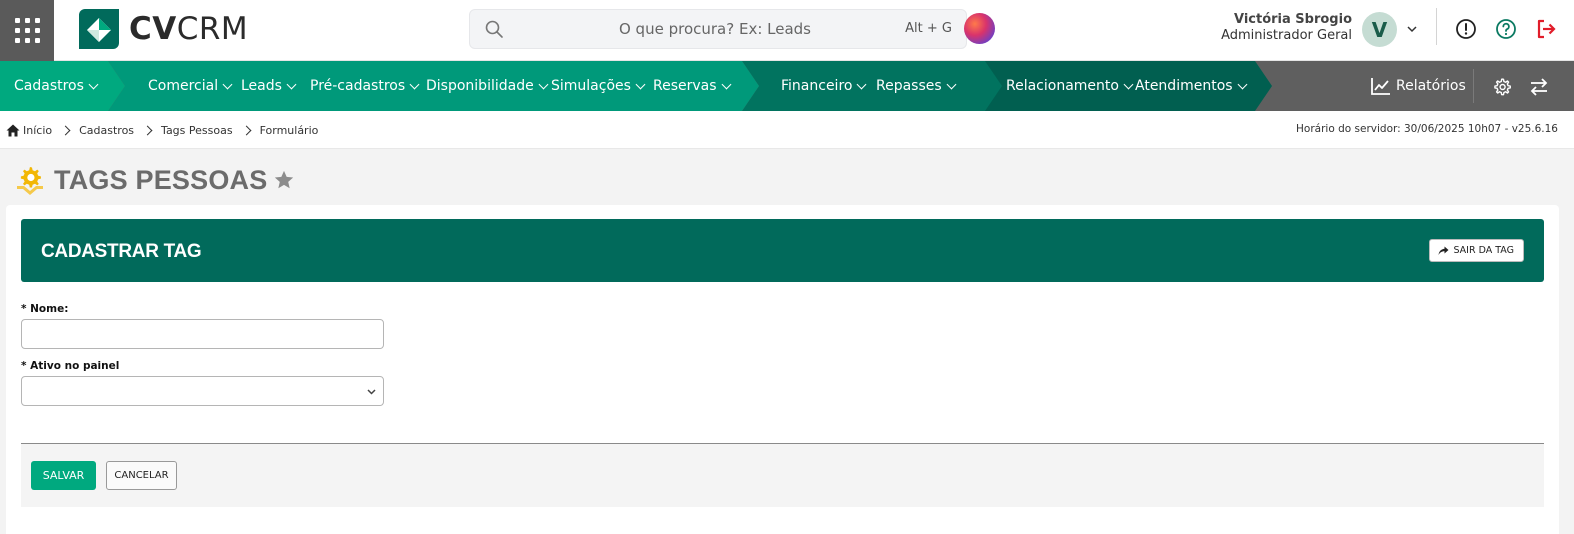 This screenshot has height=534, width=1574. What do you see at coordinates (1506, 29) in the screenshot?
I see `help-icon` at bounding box center [1506, 29].